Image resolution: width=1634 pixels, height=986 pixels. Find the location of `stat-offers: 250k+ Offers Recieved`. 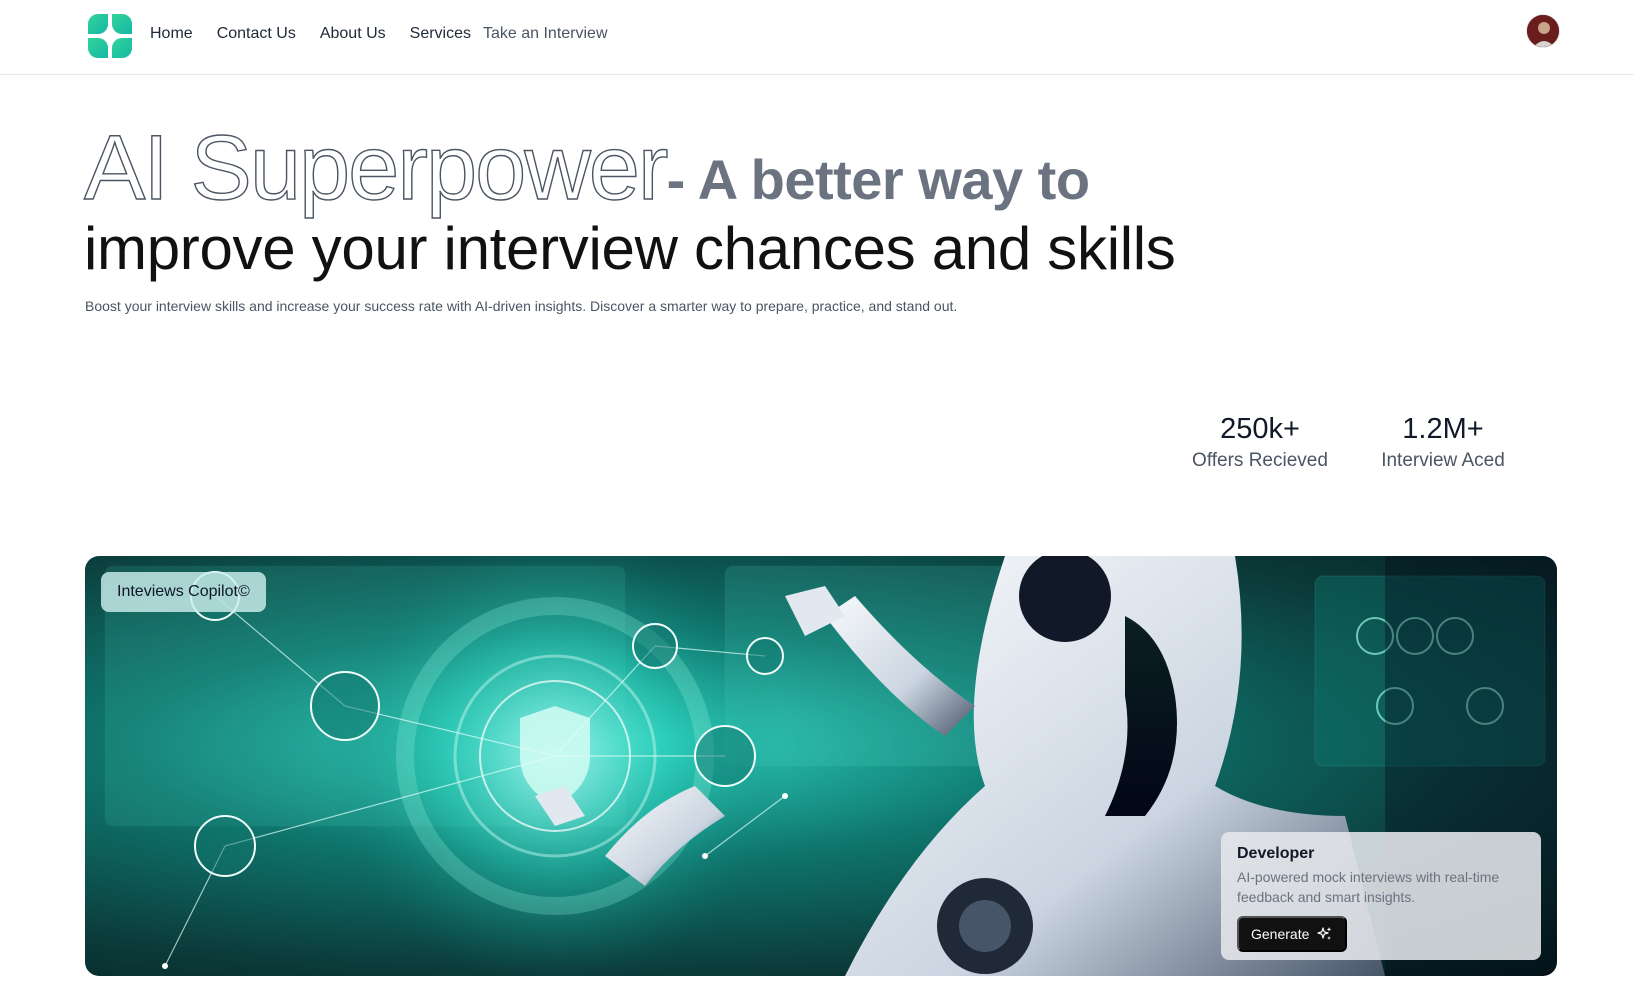

stat-offers: 250k+ Offers Recieved is located at coordinates (1260, 443).